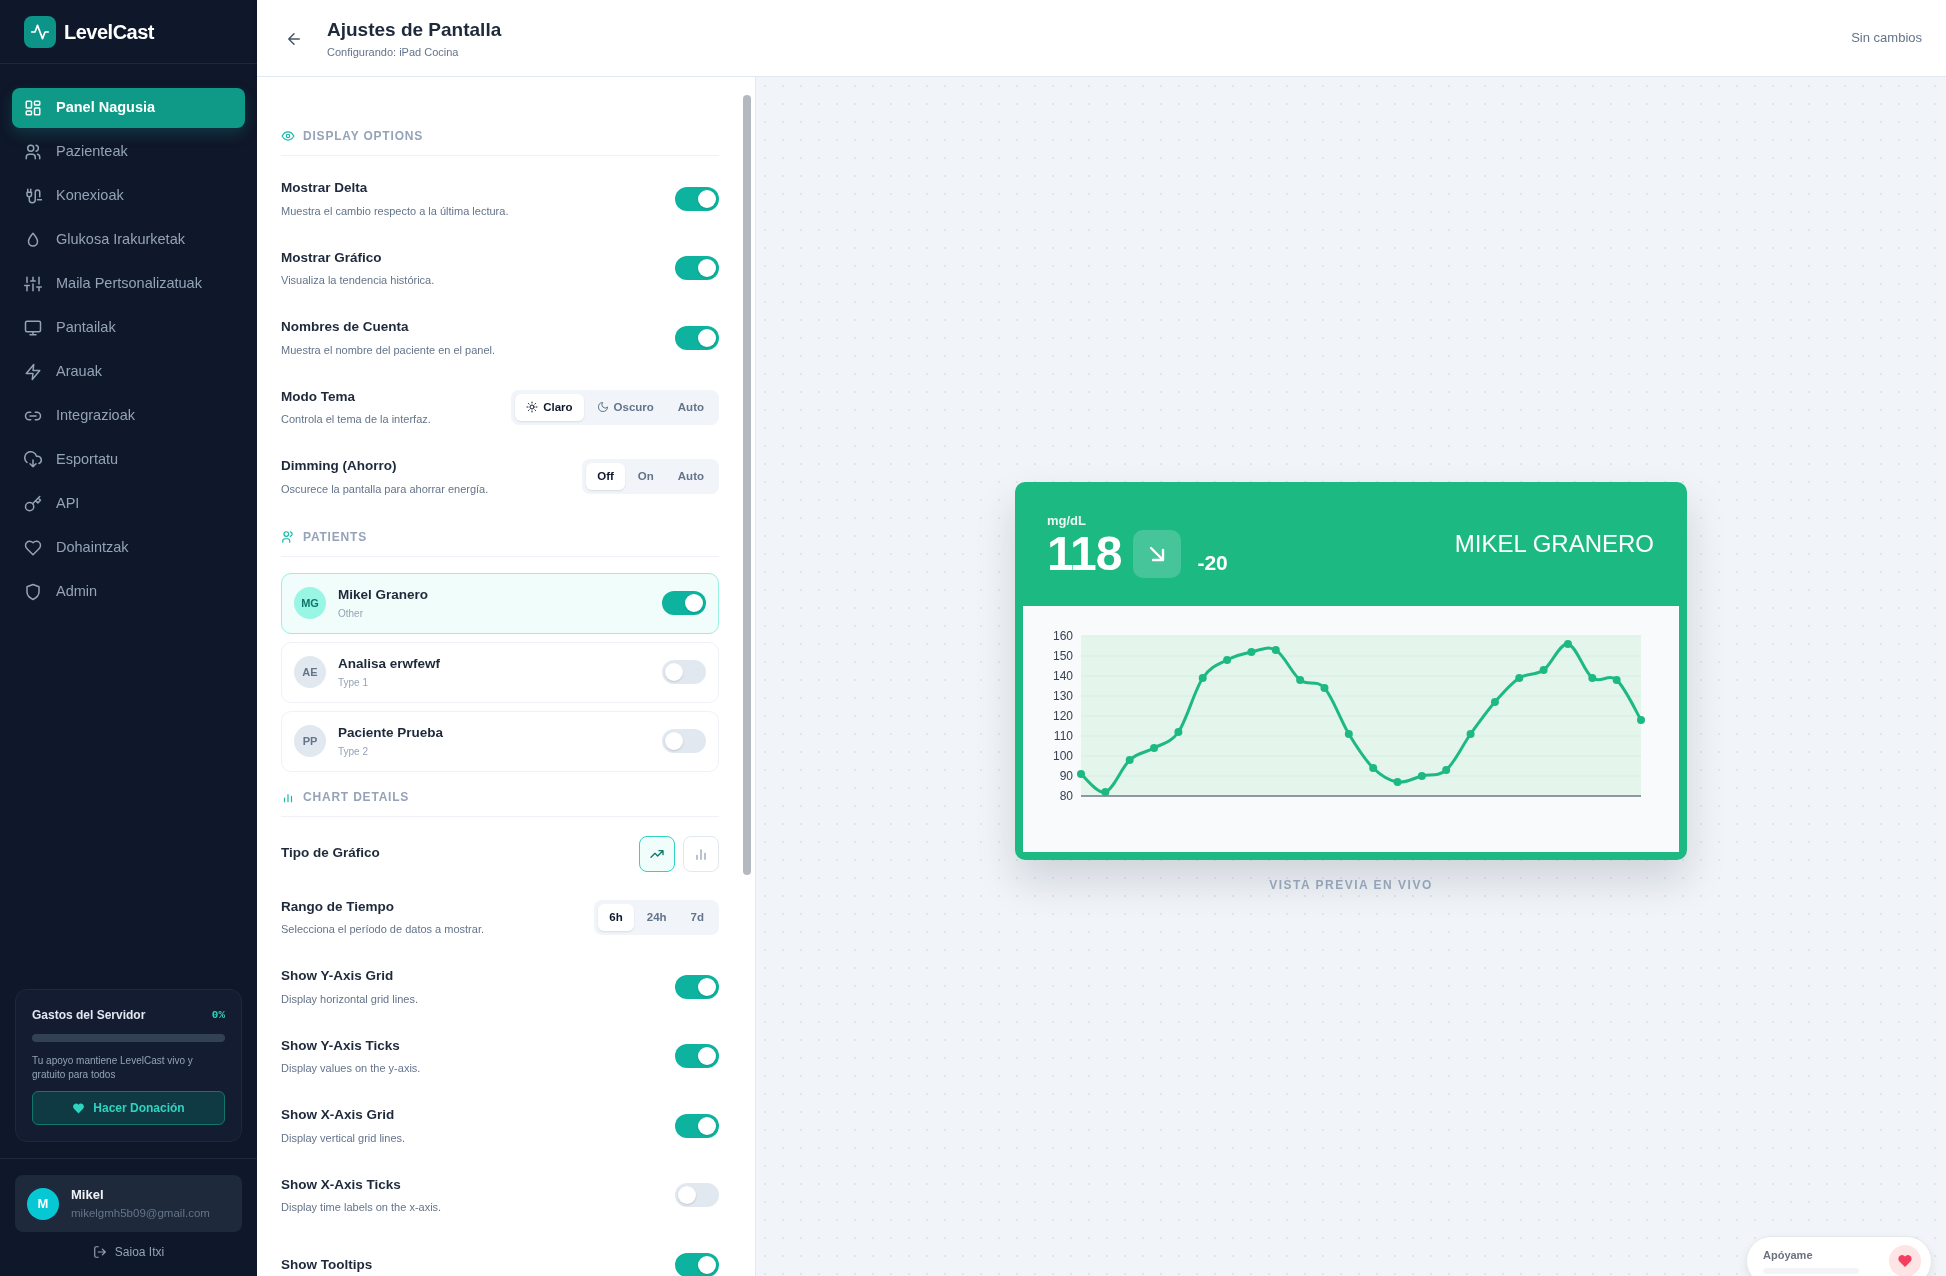 Image resolution: width=1946 pixels, height=1276 pixels. What do you see at coordinates (391, 733) in the screenshot?
I see `patient-name: Paciente Prueba` at bounding box center [391, 733].